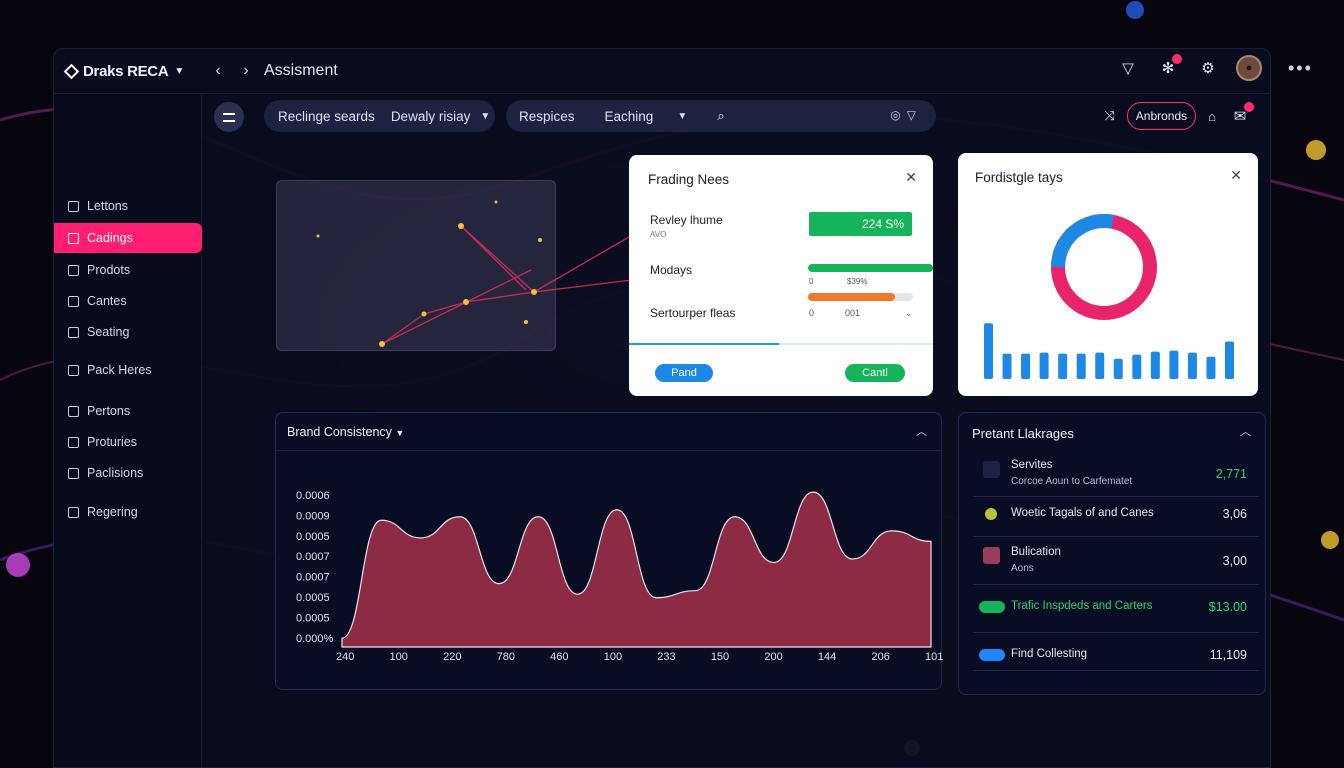 This screenshot has height=768, width=1344. What do you see at coordinates (898, 115) in the screenshot?
I see `clock-icon: ◎` at bounding box center [898, 115].